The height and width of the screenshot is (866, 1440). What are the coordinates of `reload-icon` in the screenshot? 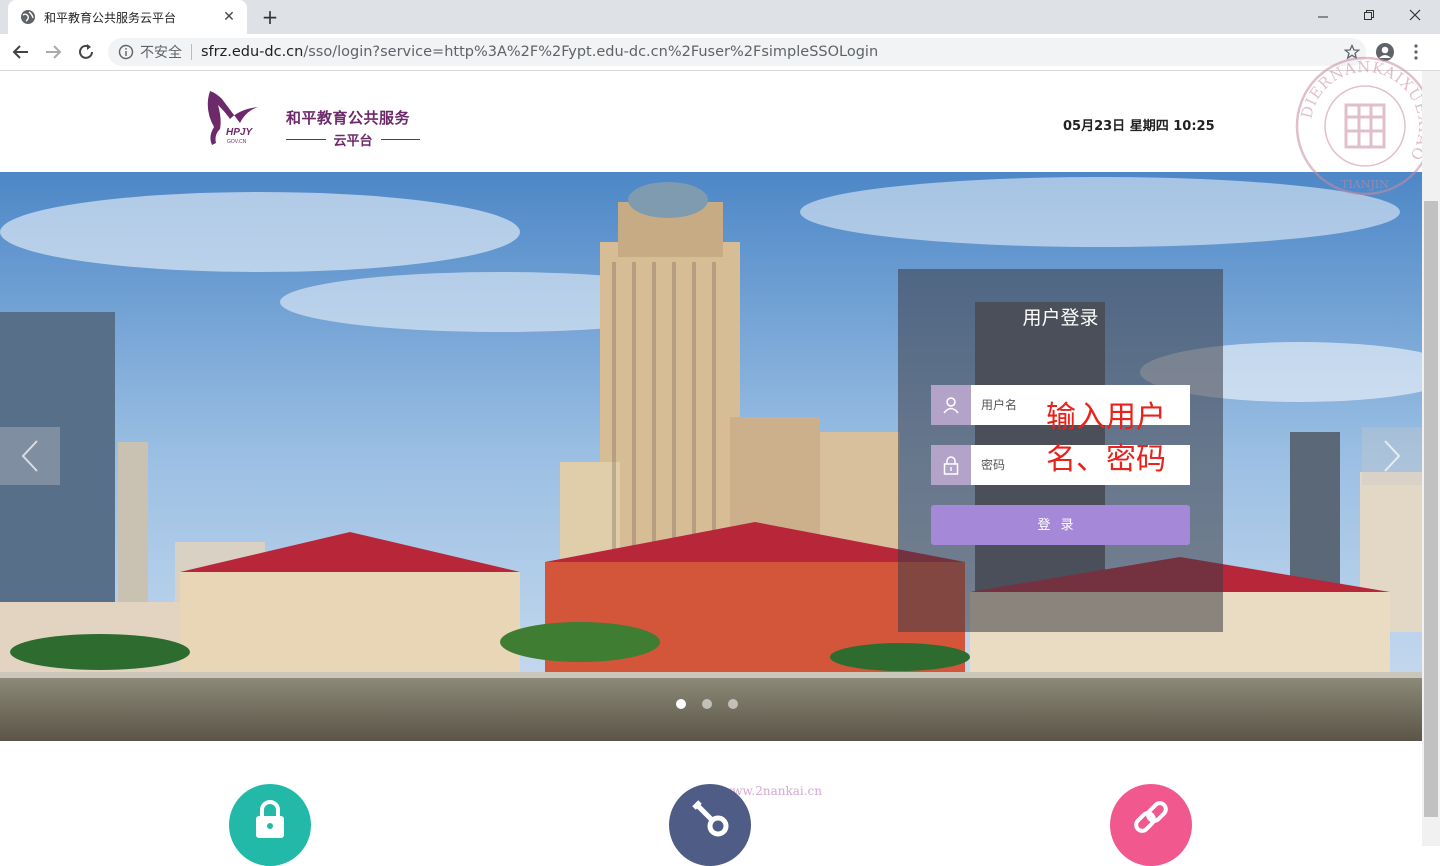 It's located at (86, 51).